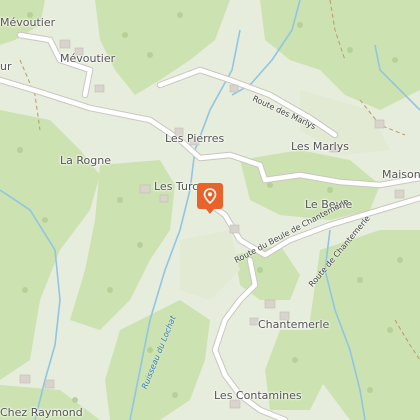 The image size is (420, 420). What do you see at coordinates (195, 138) in the screenshot?
I see `place-label-les-pierres: Les Pierres` at bounding box center [195, 138].